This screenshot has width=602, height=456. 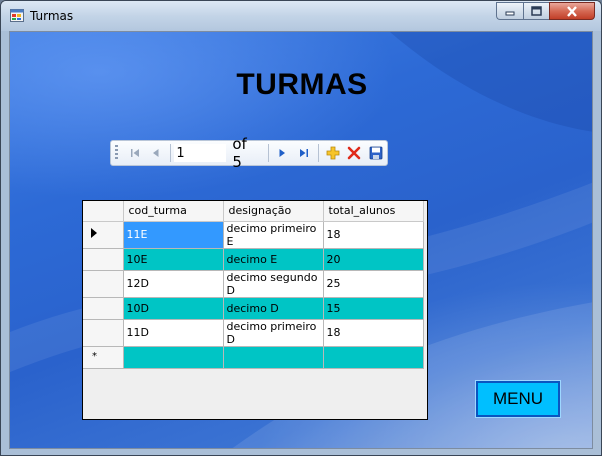 What do you see at coordinates (373, 211) in the screenshot?
I see `column-header-total-alunos: total_alunos` at bounding box center [373, 211].